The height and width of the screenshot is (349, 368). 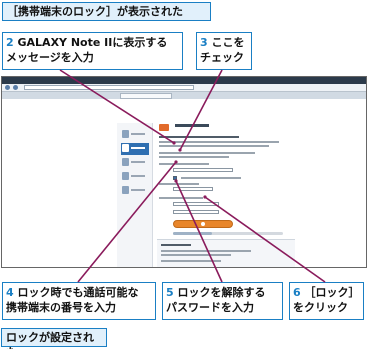 I want to click on browser-titlebar, so click(x=184, y=80).